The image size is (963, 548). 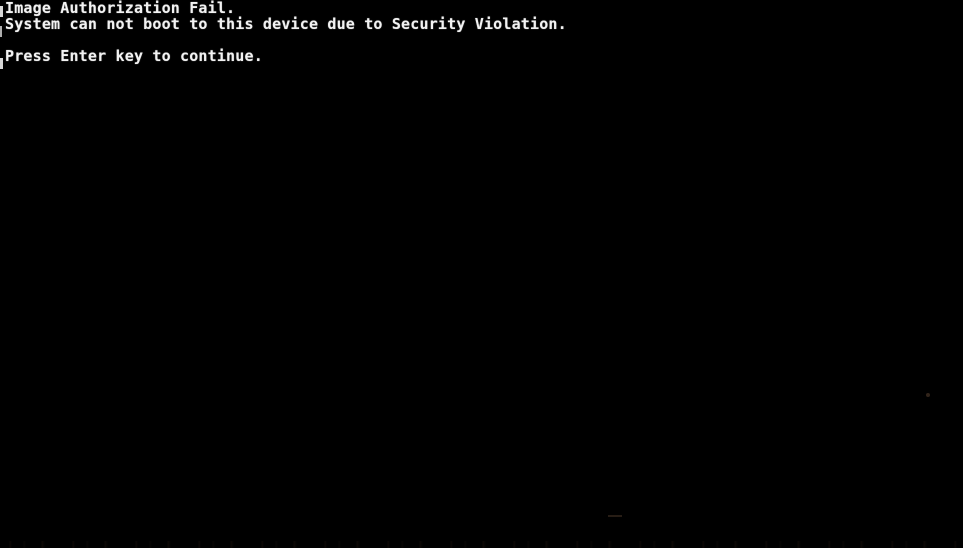 I want to click on console-line-image-authorization-fail: Image Authorization Fail., so click(x=120, y=8).